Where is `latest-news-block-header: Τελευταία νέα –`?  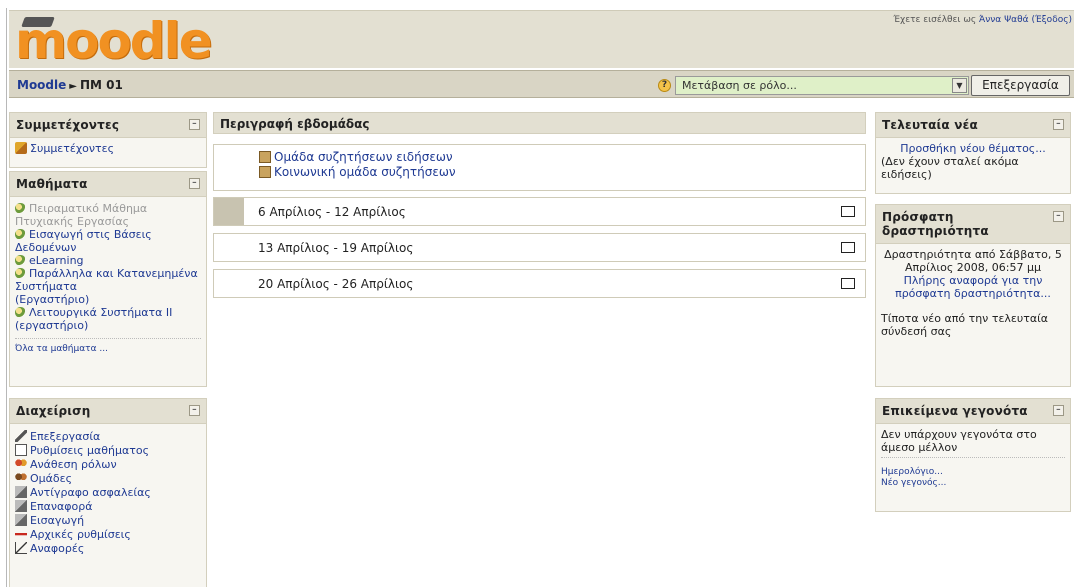
latest-news-block-header: Τελευταία νέα – is located at coordinates (973, 125).